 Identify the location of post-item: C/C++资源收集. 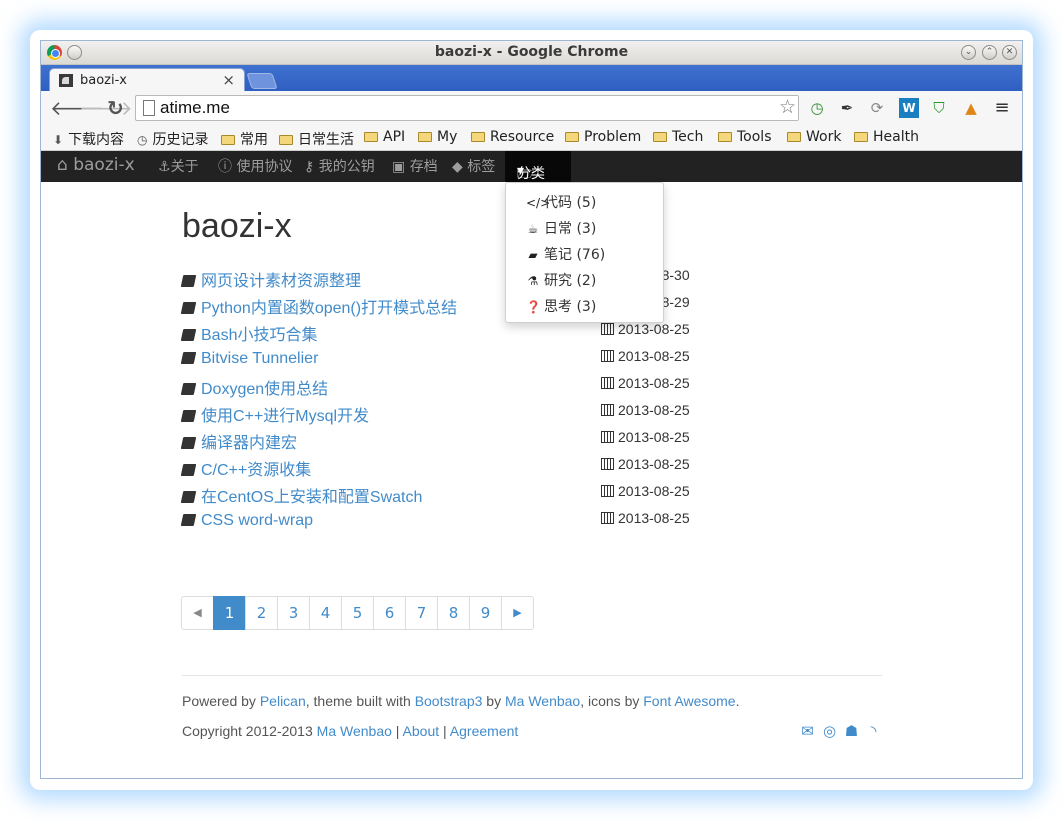
(245, 467).